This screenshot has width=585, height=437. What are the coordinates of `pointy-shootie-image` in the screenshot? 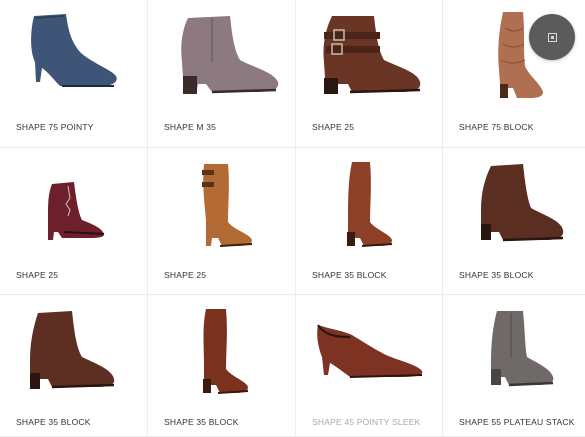 It's located at (370, 351).